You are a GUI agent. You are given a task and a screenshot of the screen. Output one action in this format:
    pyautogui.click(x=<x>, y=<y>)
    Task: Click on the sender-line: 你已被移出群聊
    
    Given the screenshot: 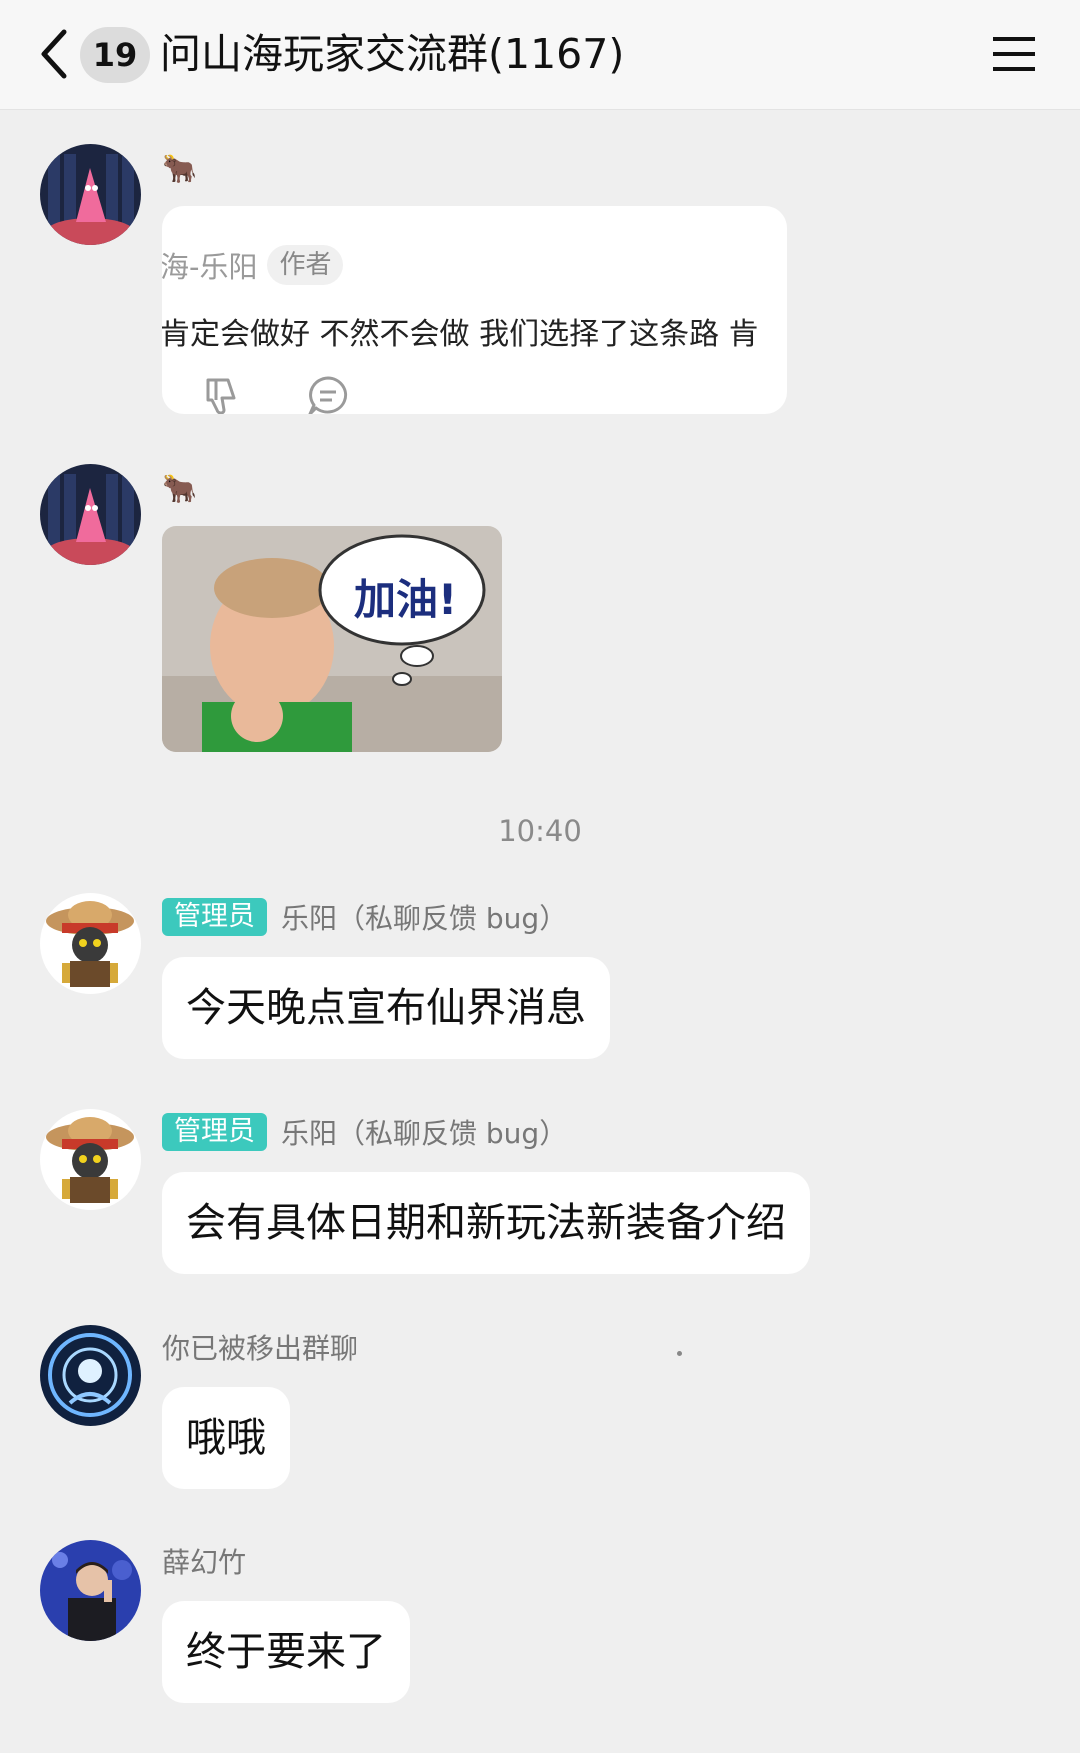 What is the action you would take?
    pyautogui.click(x=260, y=1347)
    